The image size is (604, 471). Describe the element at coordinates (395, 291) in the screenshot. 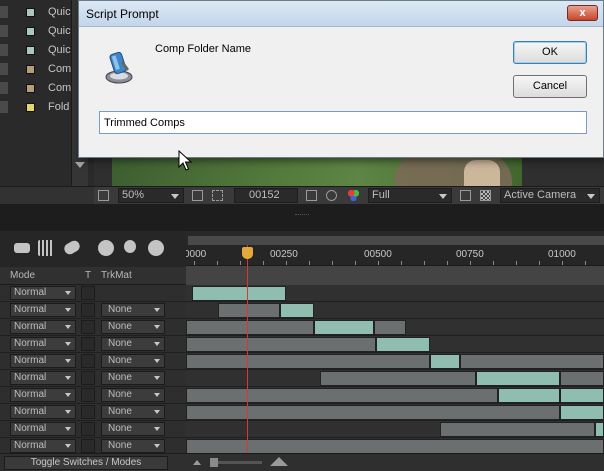

I see `time-navigator` at that location.